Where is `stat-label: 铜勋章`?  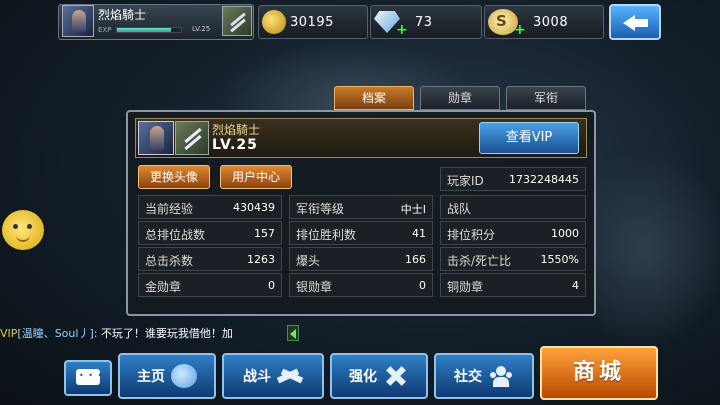
stat-label: 铜勋章 is located at coordinates (465, 287).